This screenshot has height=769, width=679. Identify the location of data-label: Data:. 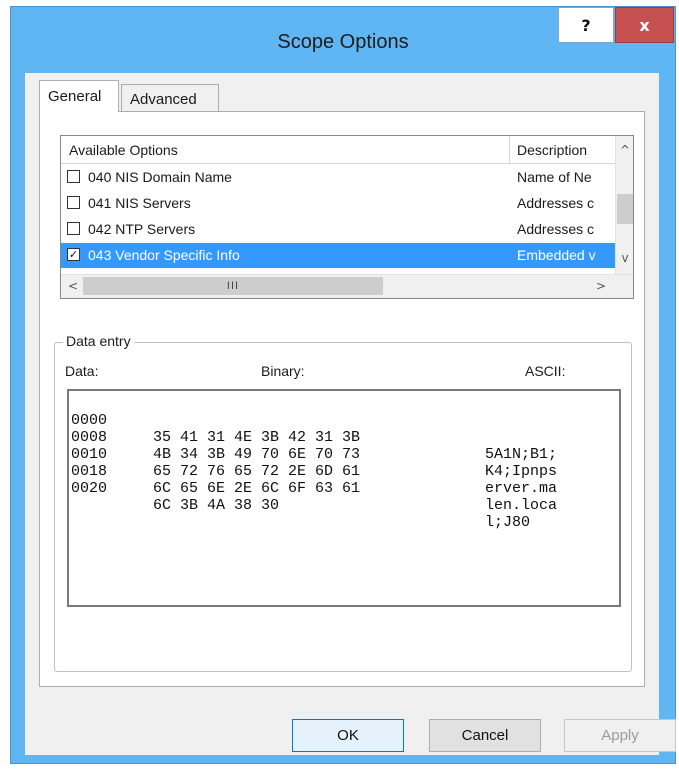
(82, 371).